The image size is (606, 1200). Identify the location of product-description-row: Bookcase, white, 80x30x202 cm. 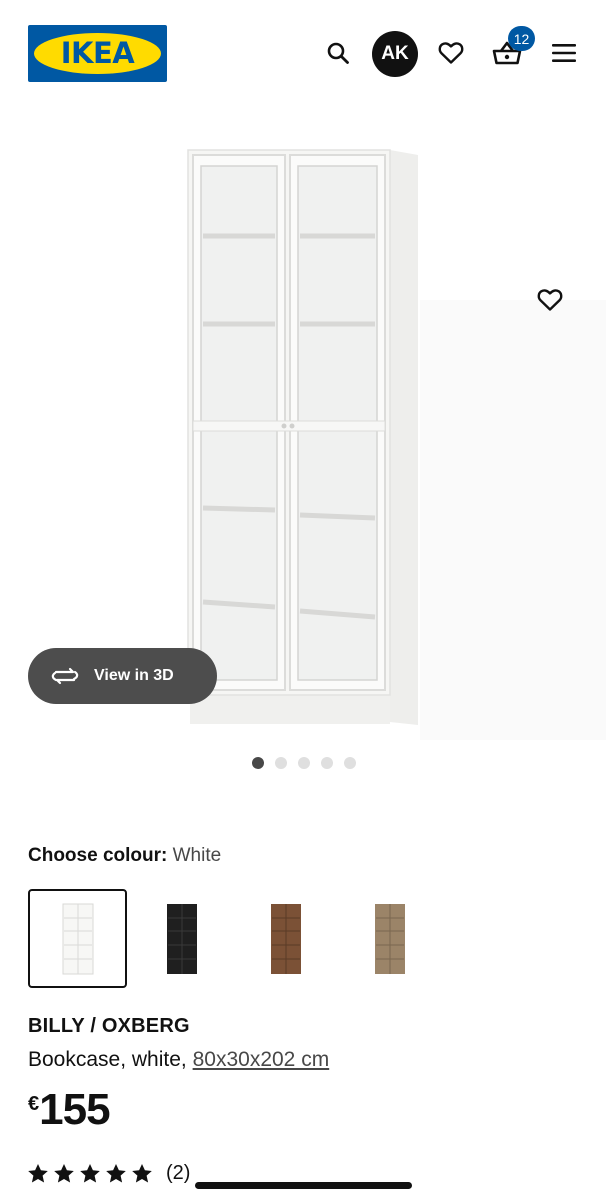
(178, 1060).